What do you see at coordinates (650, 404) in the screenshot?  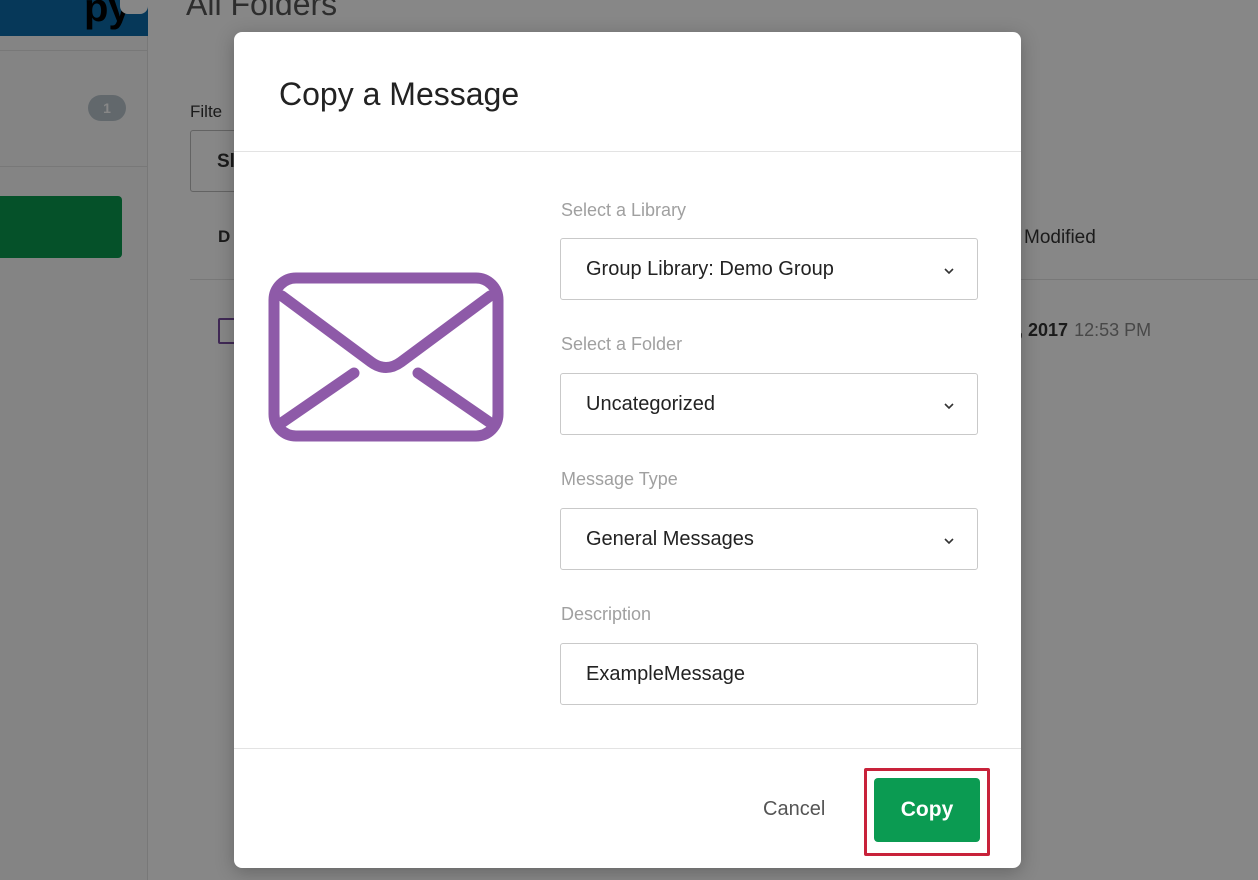 I see `folder-select-value: Uncategorized` at bounding box center [650, 404].